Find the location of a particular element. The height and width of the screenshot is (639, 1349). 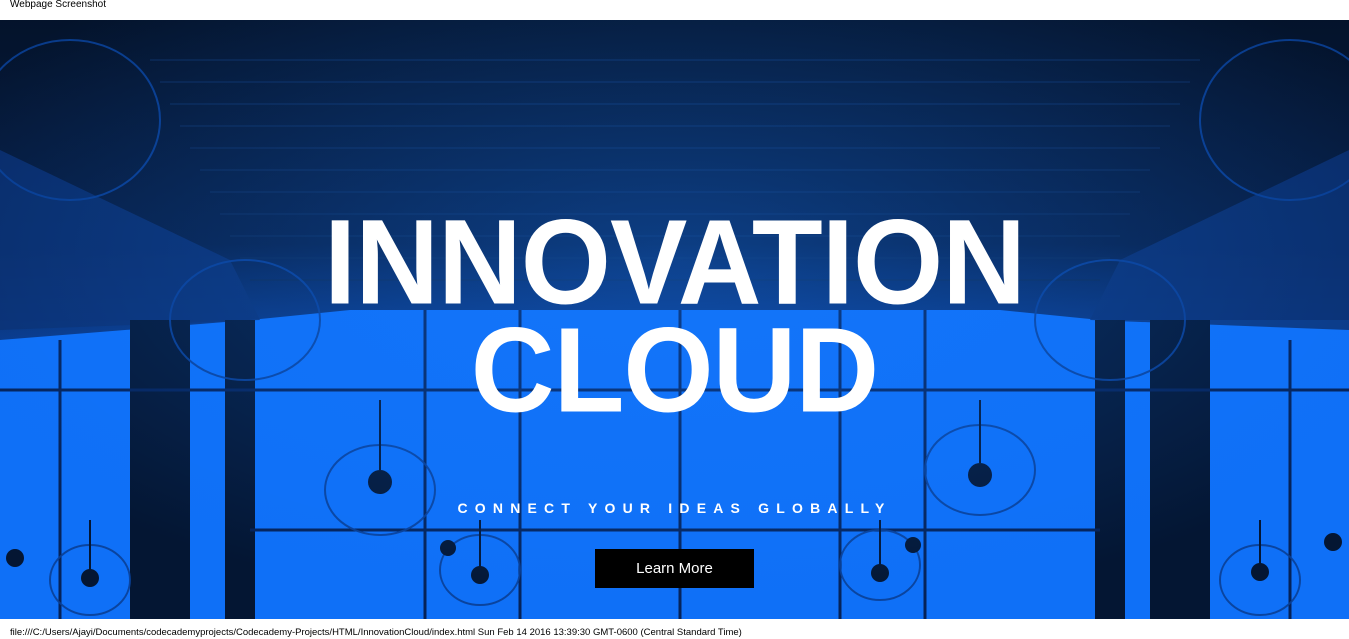

screenshot-caption-bar: Webpage Screenshot is located at coordinates (674, 10).